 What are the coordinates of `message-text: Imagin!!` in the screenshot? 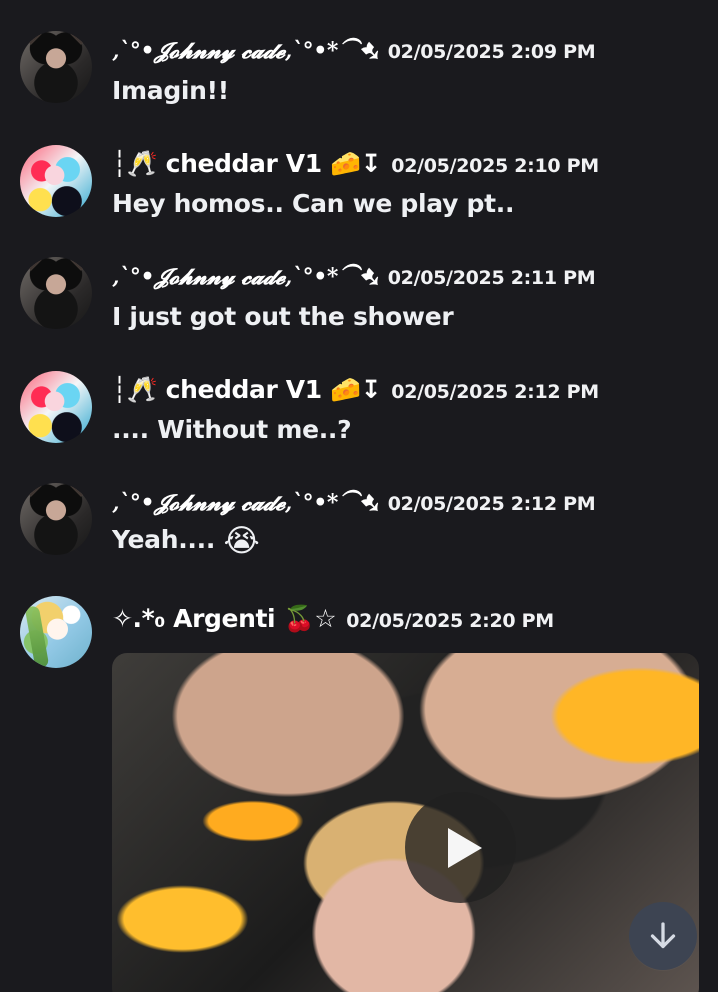 It's located at (170, 90).